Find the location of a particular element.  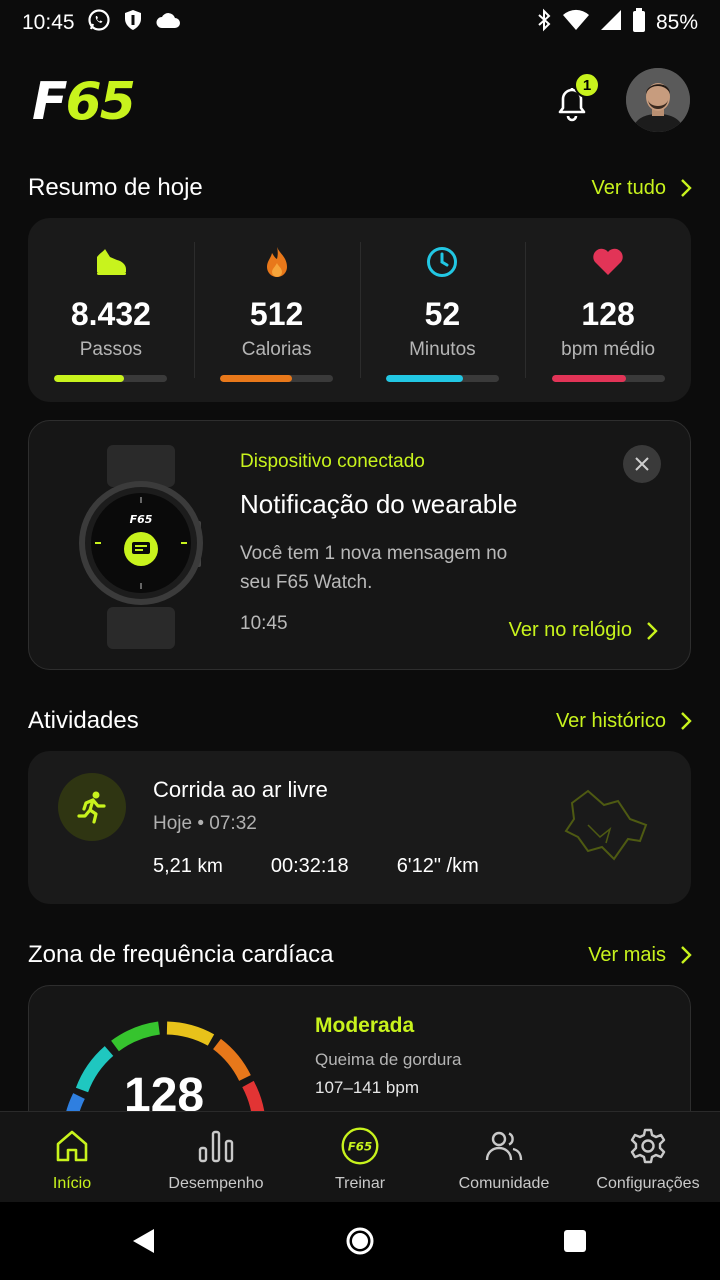

nav-item-settings: Configurações is located at coordinates (648, 1157).